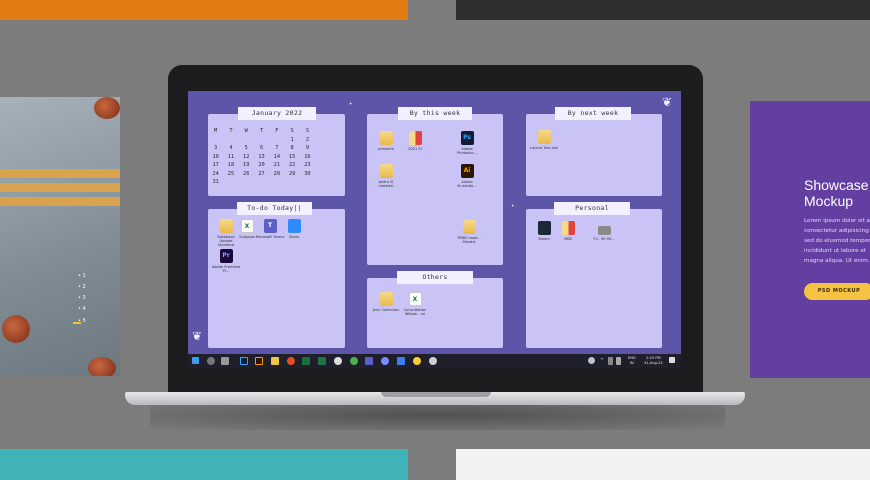  What do you see at coordinates (593, 113) in the screenshot?
I see `next-week-title: By next week` at bounding box center [593, 113].